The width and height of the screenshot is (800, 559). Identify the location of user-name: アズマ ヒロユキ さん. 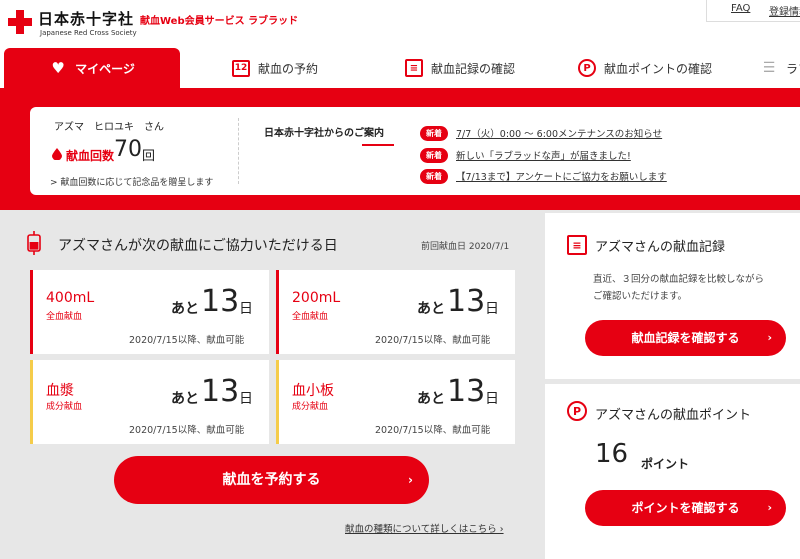
(109, 127).